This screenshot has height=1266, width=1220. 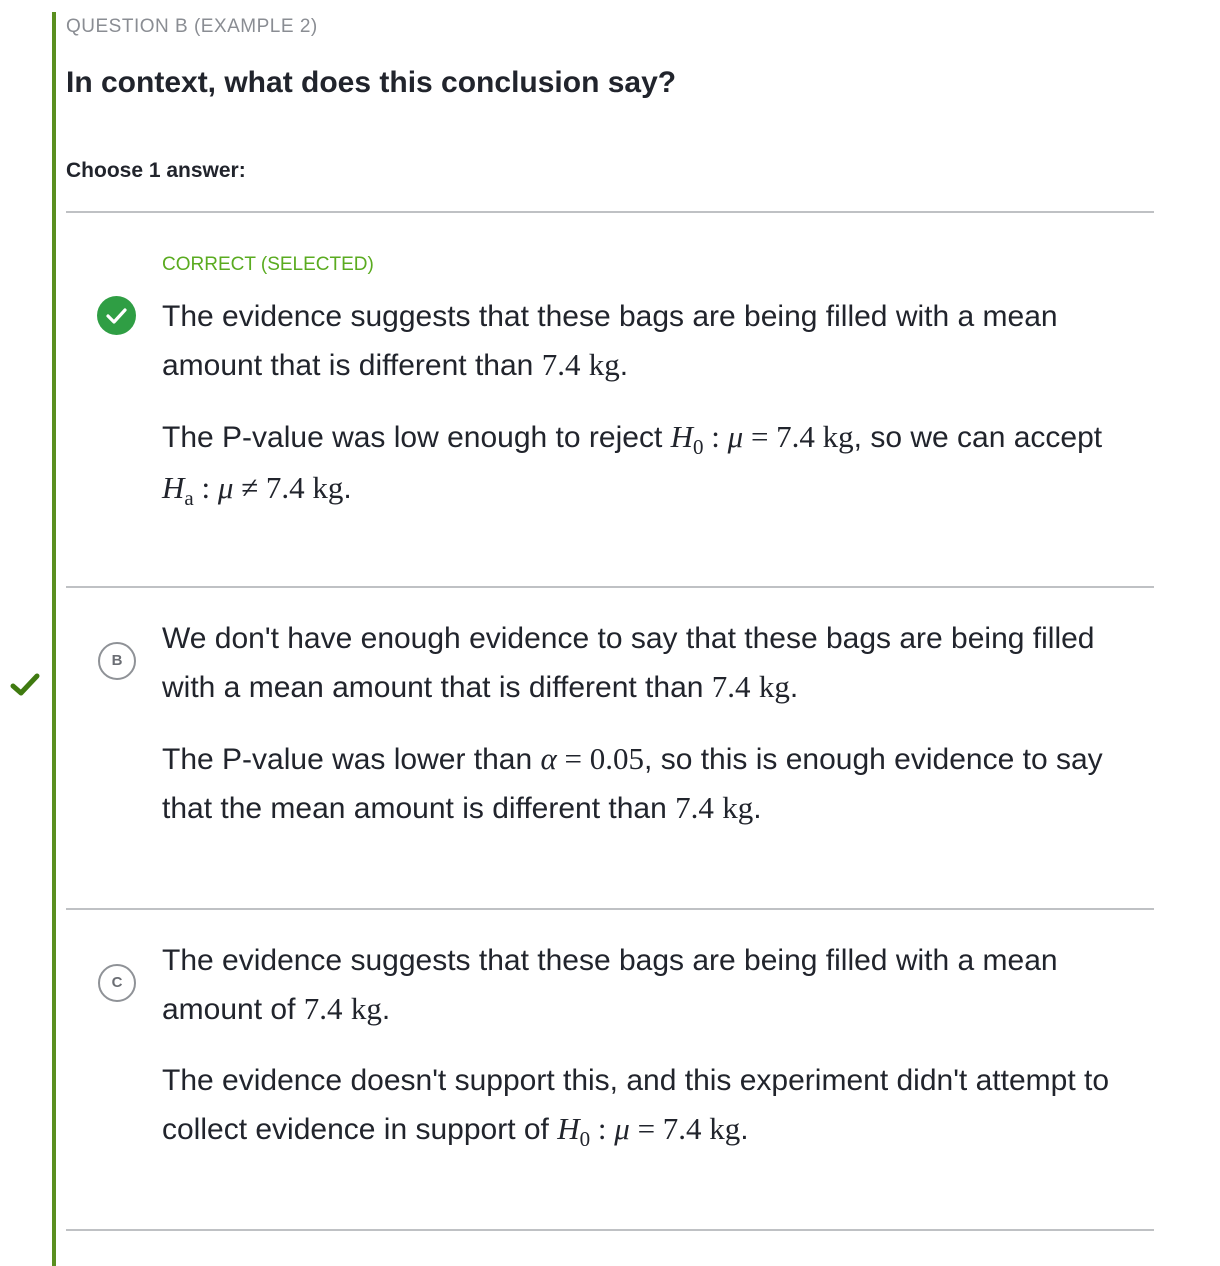 I want to click on checkmark-icon, so click(x=25, y=687).